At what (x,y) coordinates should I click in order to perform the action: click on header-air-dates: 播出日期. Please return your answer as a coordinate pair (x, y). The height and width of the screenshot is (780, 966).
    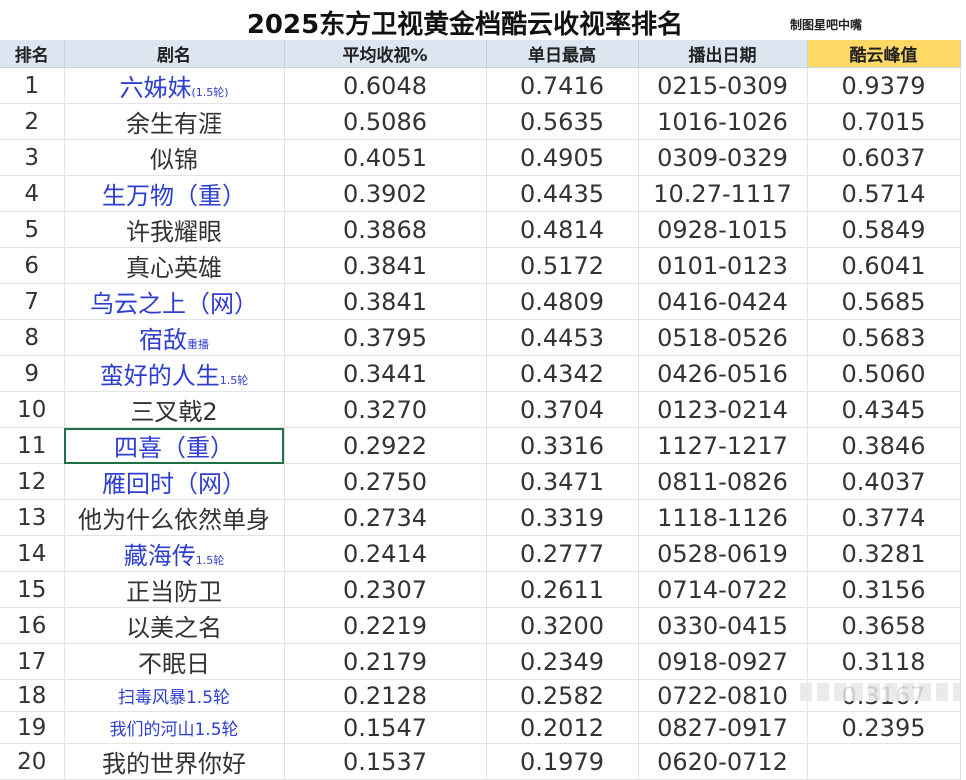
    Looking at the image, I should click on (723, 54).